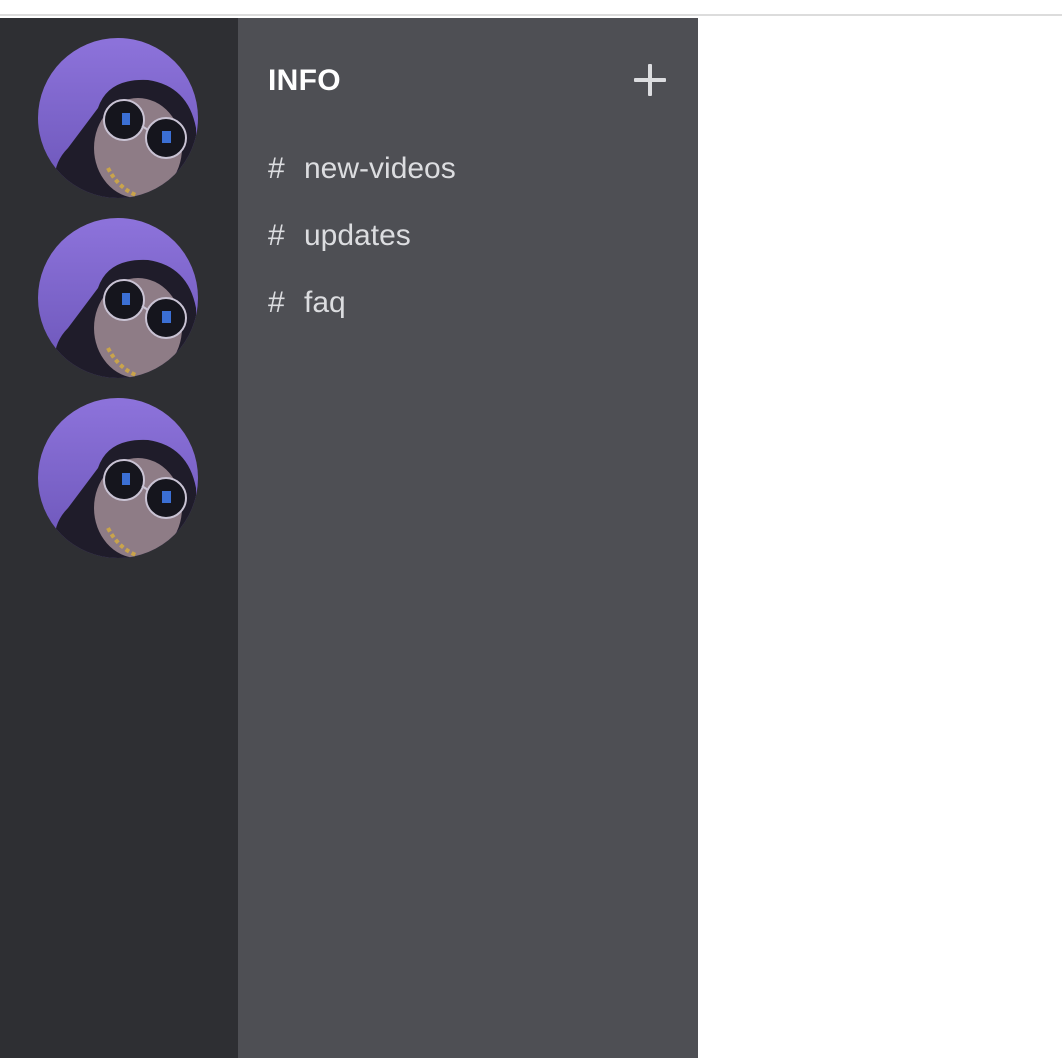 Image resolution: width=1062 pixels, height=1058 pixels. I want to click on category-title: INFO, so click(304, 80).